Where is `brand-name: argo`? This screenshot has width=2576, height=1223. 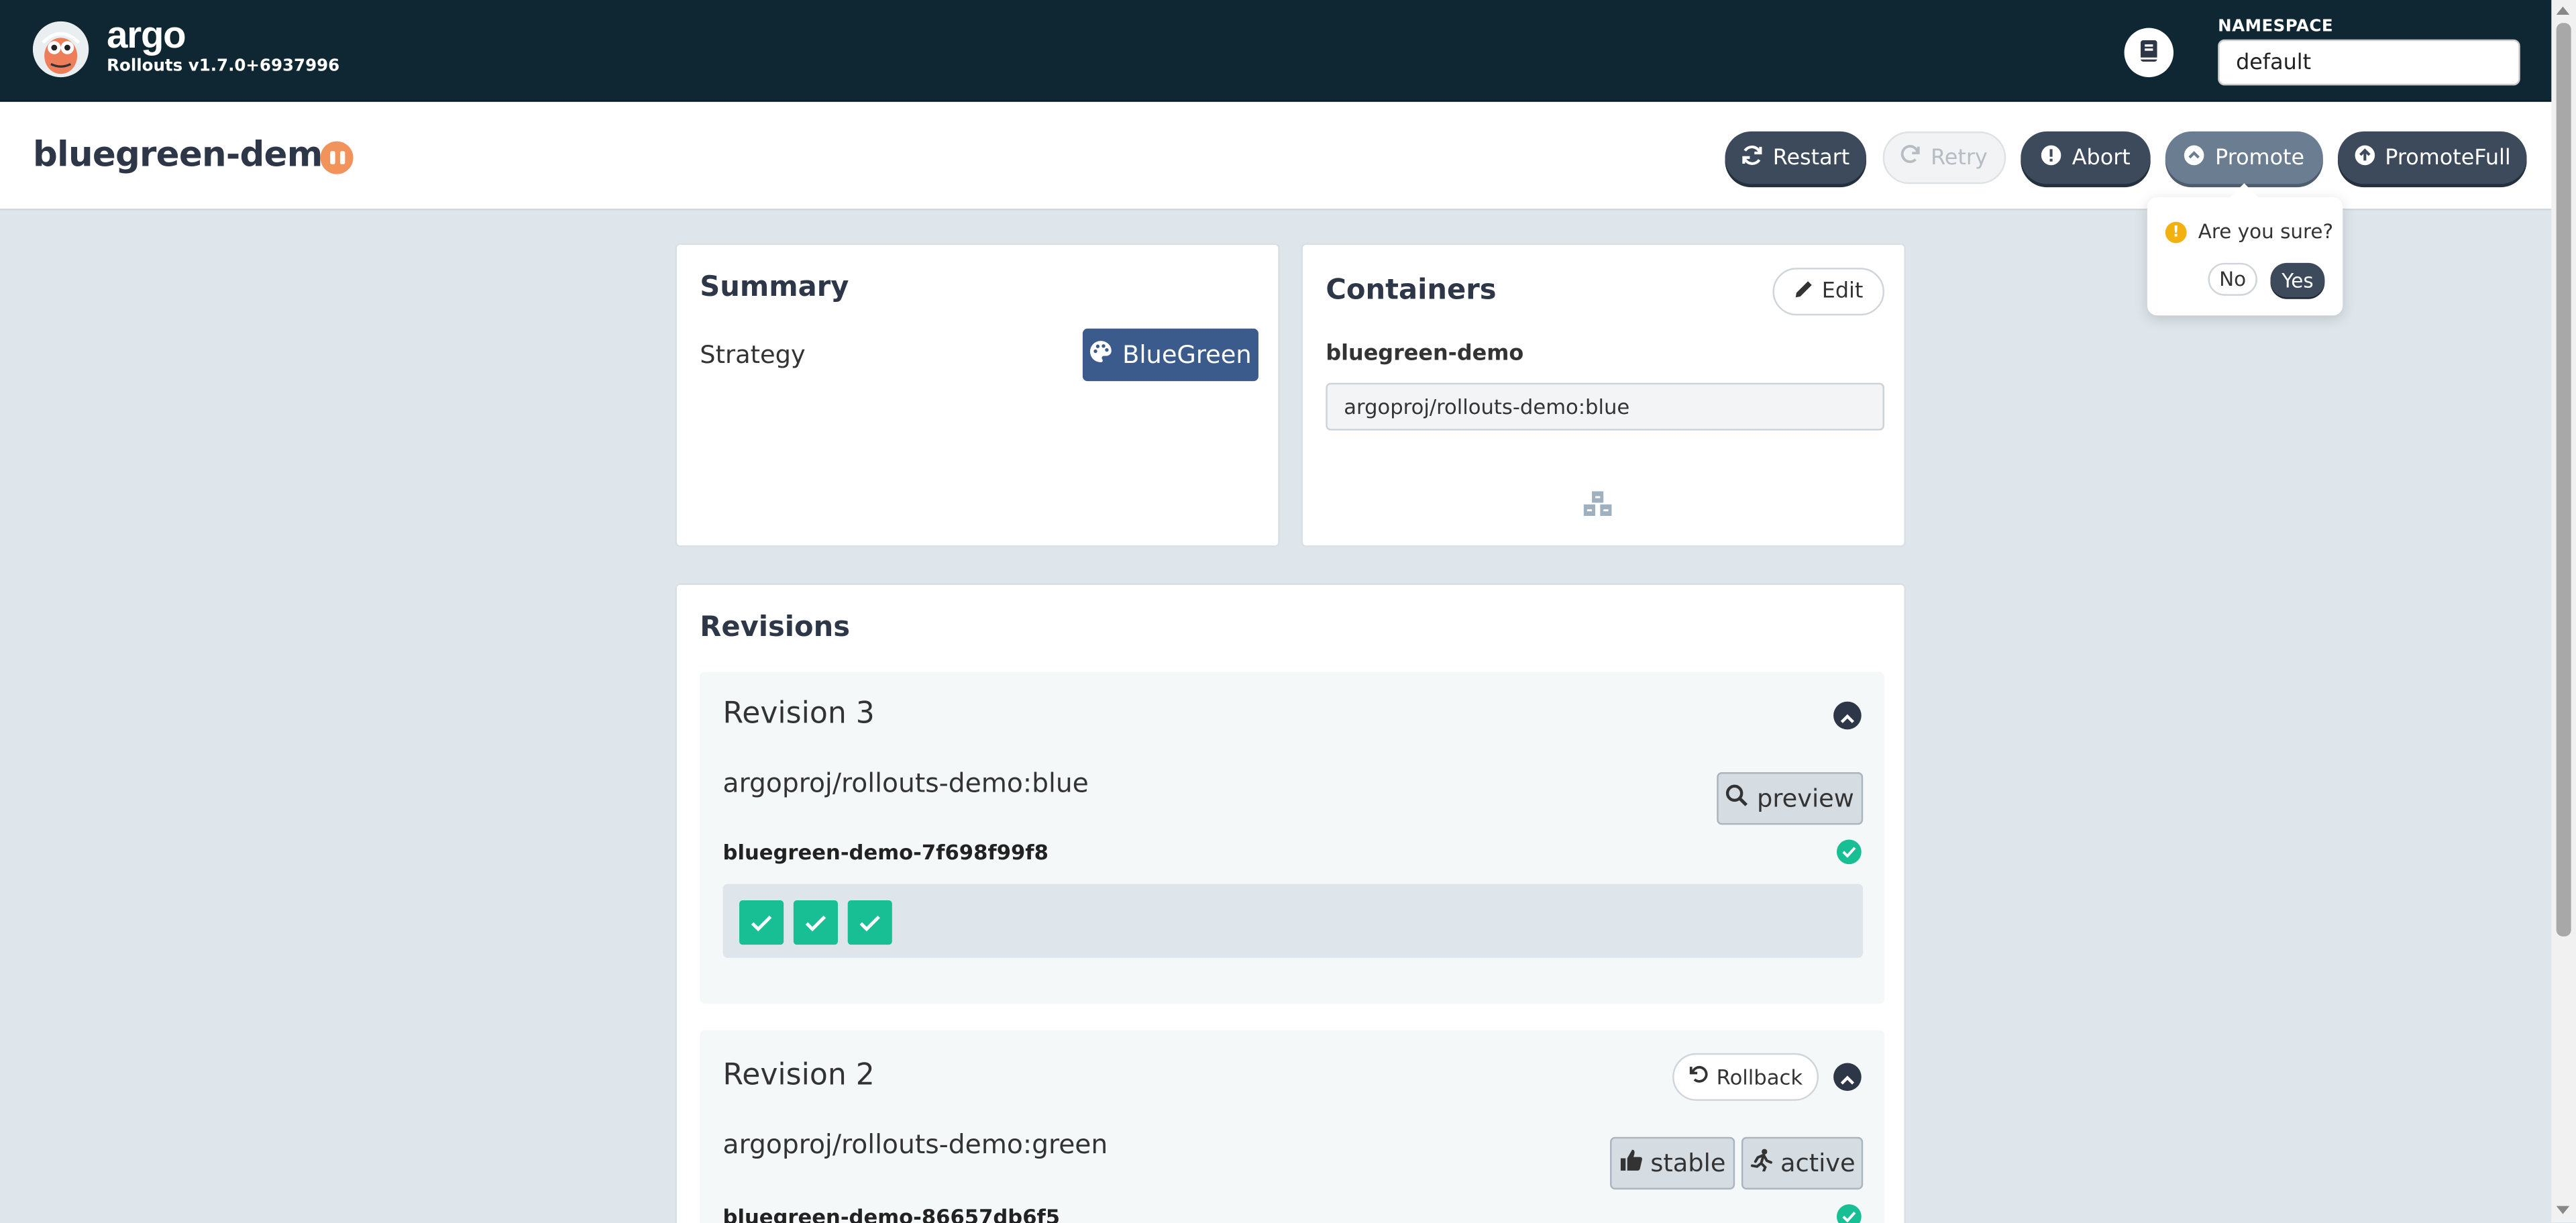 brand-name: argo is located at coordinates (146, 34).